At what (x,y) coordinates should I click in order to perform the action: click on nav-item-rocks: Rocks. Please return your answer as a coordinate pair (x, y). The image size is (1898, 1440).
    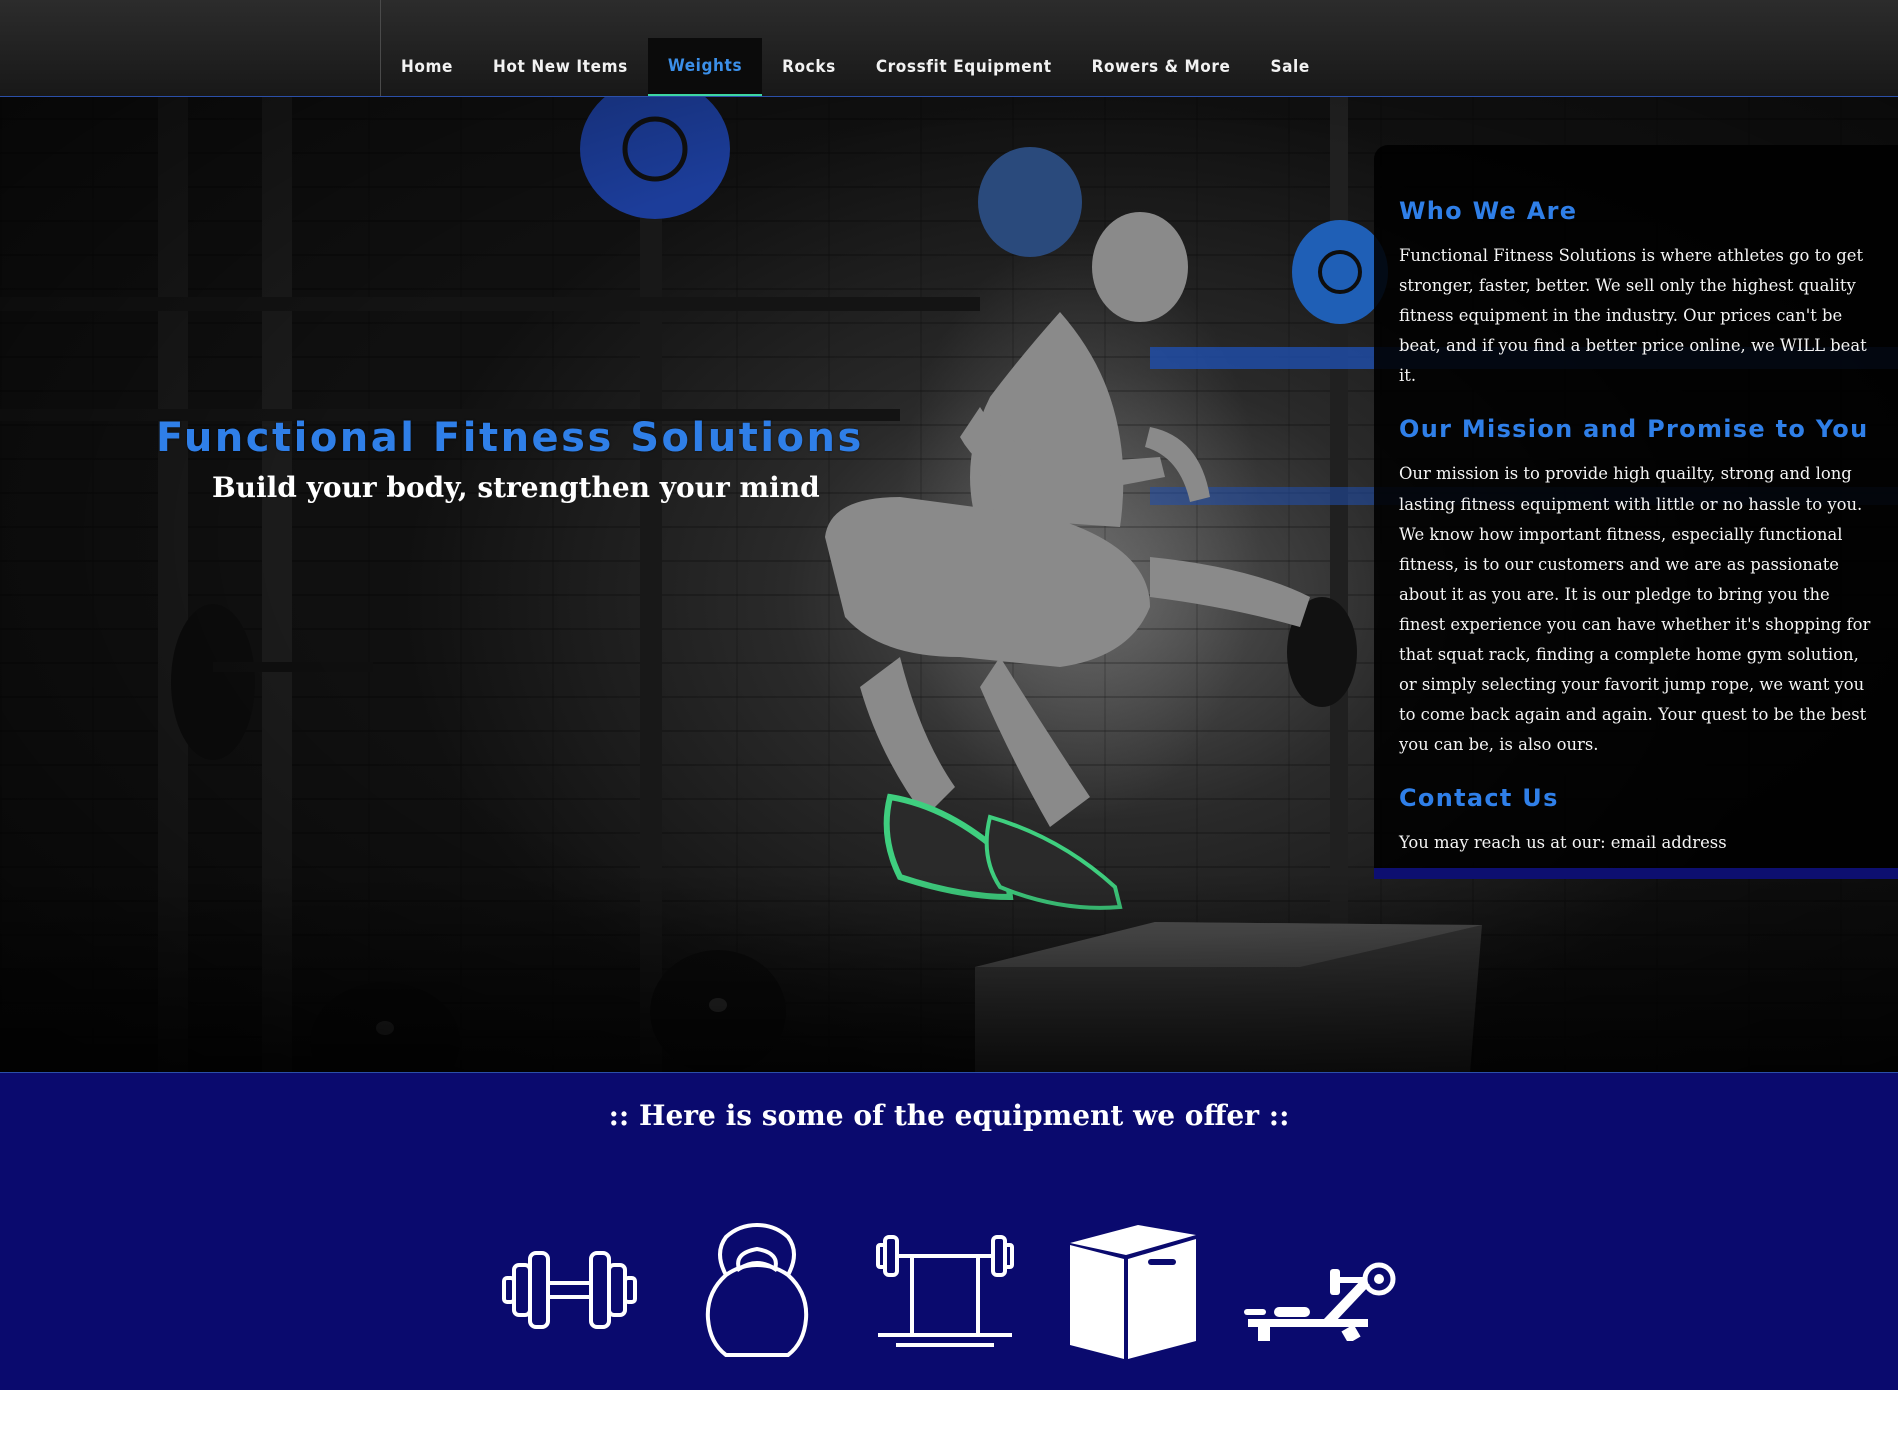
    Looking at the image, I should click on (809, 67).